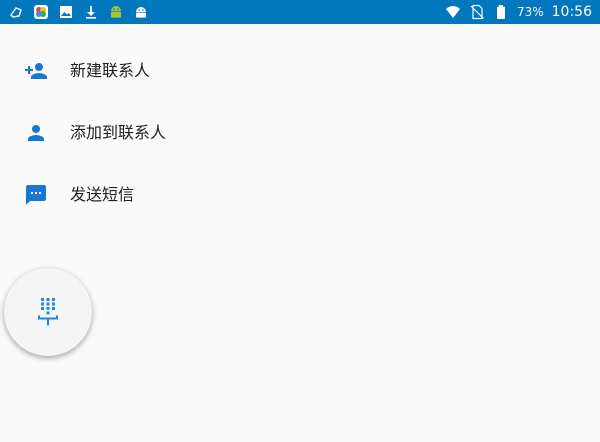 The image size is (600, 442). Describe the element at coordinates (102, 194) in the screenshot. I see `menu-item-label: 发送短信` at that location.